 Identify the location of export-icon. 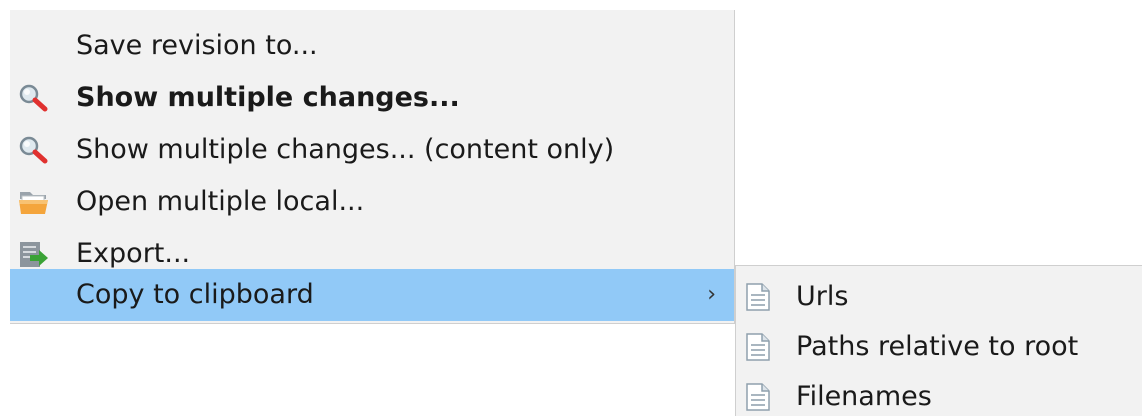
(34, 254).